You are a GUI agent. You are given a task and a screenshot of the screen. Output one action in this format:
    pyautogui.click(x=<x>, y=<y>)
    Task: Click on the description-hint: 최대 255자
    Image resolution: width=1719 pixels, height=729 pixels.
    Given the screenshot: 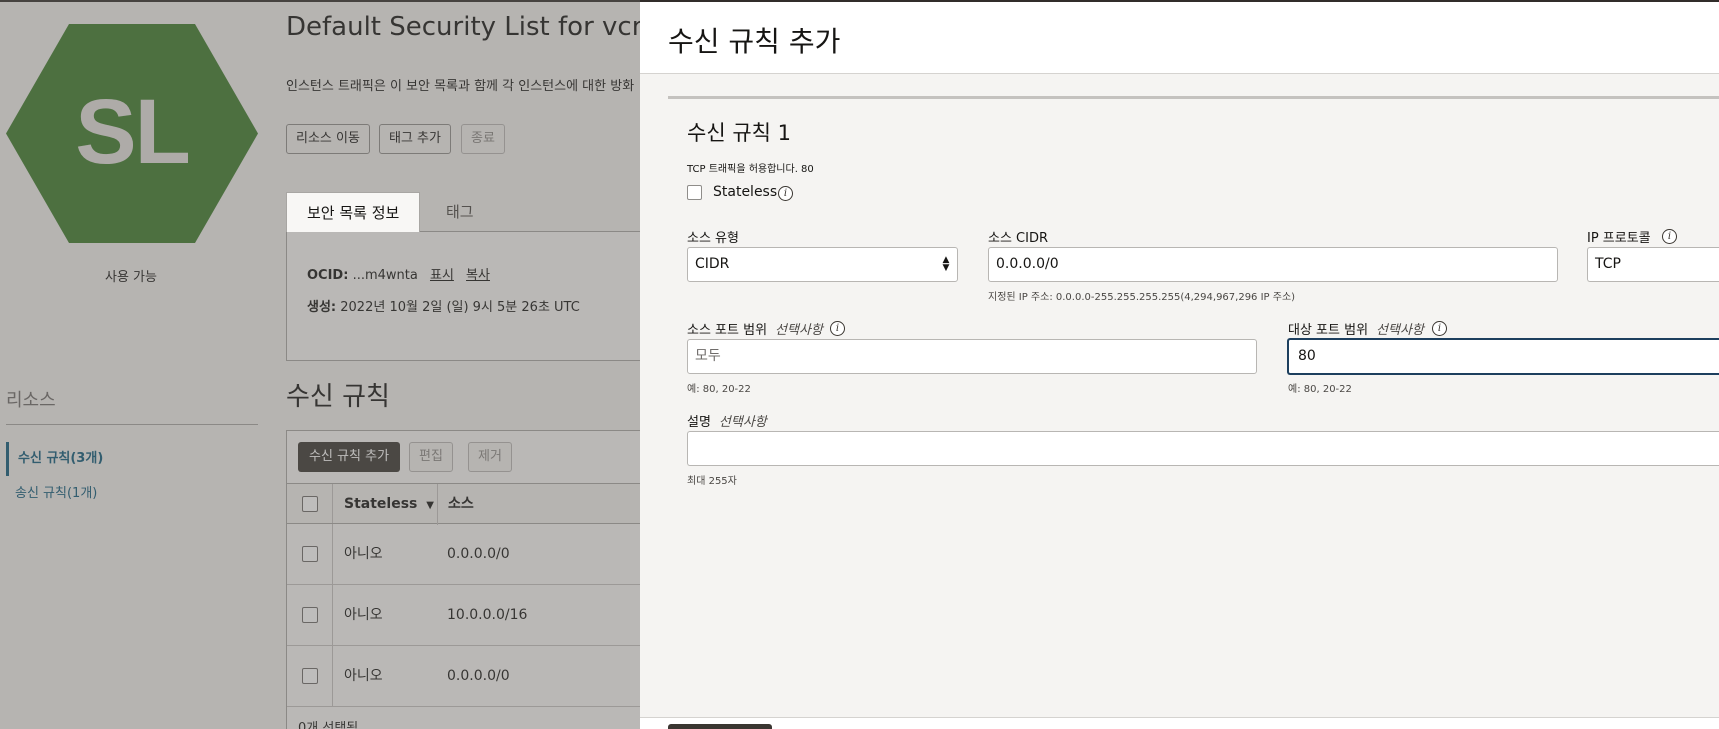 What is the action you would take?
    pyautogui.click(x=712, y=481)
    